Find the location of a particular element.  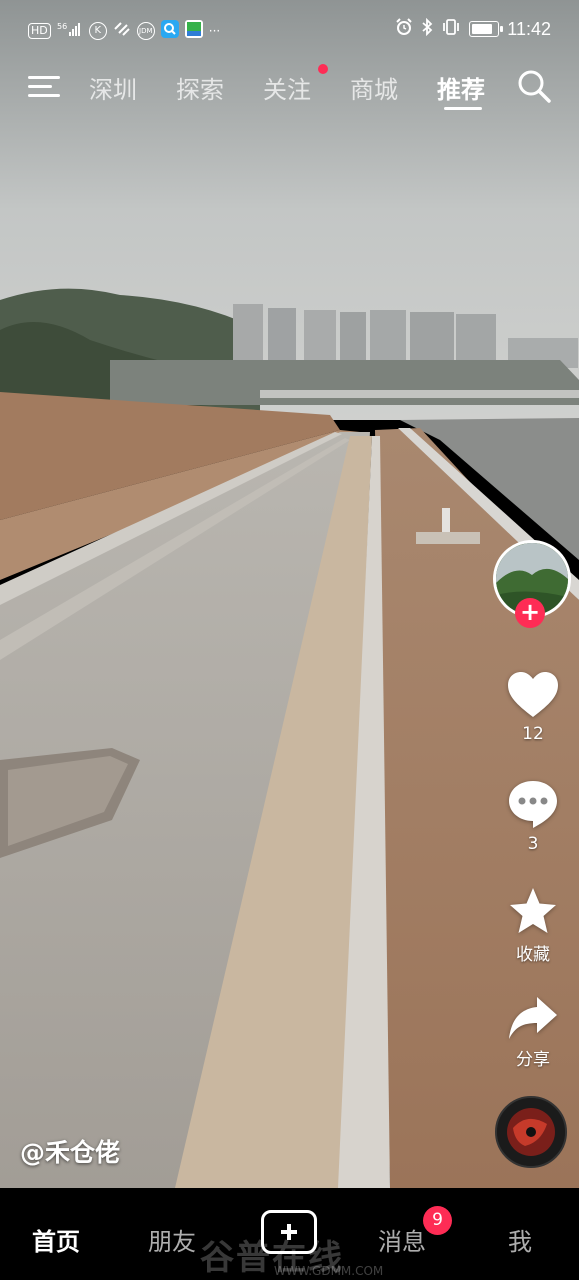

create-post-button is located at coordinates (289, 1232).